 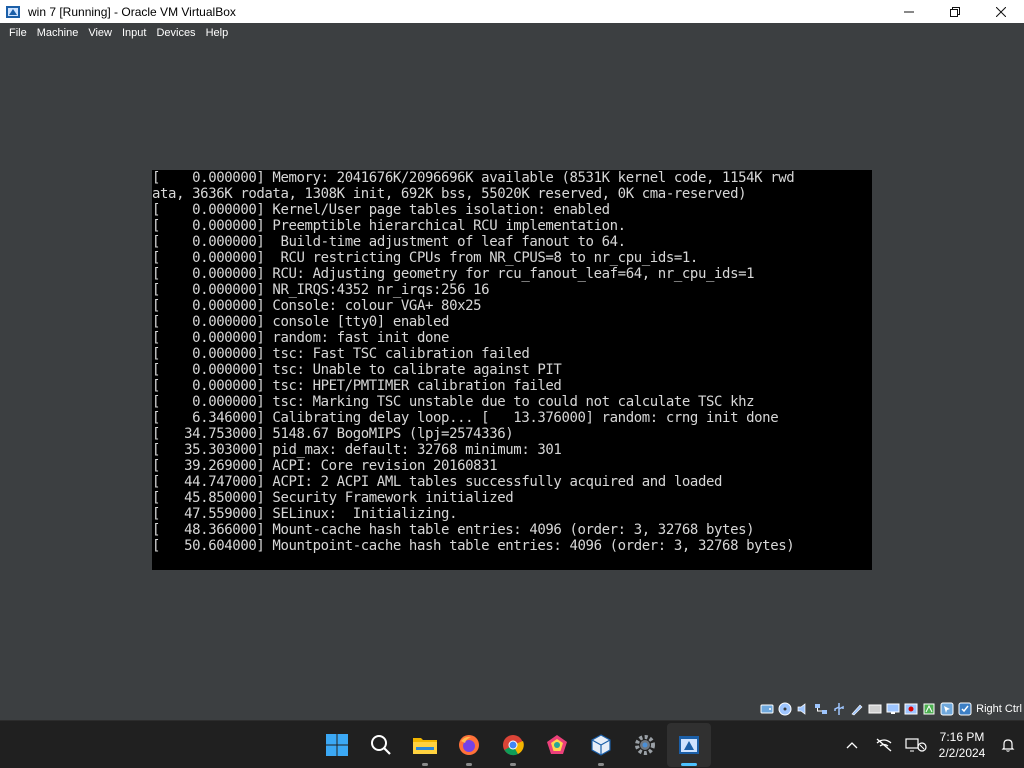 I want to click on console-line: [ 0.000000] random: fast init done, so click(x=301, y=338).